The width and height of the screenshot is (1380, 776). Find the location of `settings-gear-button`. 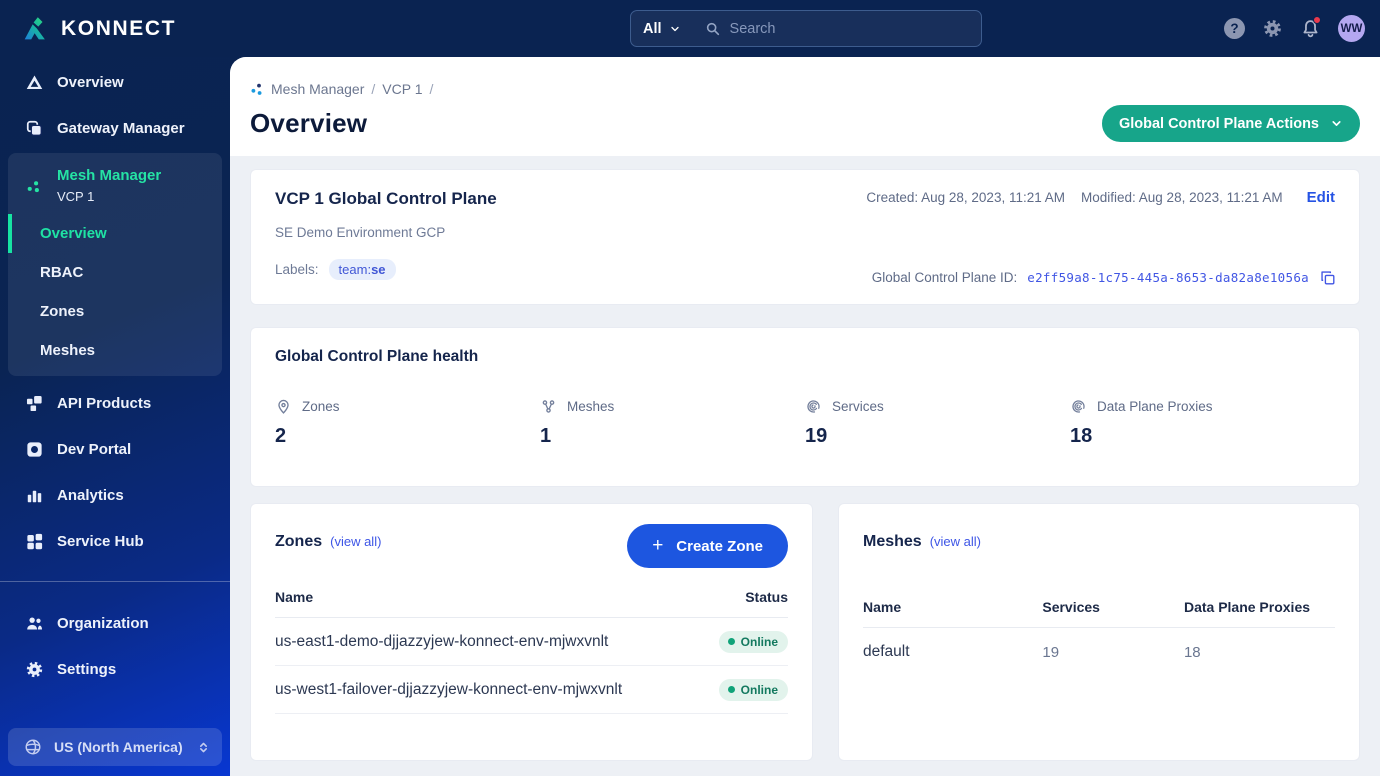

settings-gear-button is located at coordinates (1272, 28).